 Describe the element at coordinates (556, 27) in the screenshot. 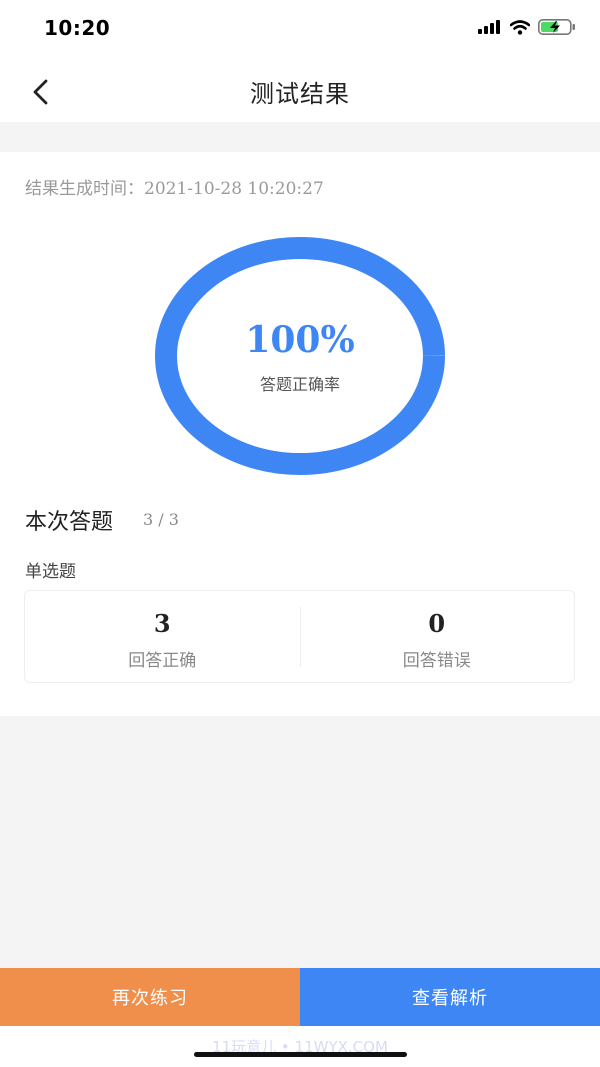

I see `battery-charging-icon` at that location.